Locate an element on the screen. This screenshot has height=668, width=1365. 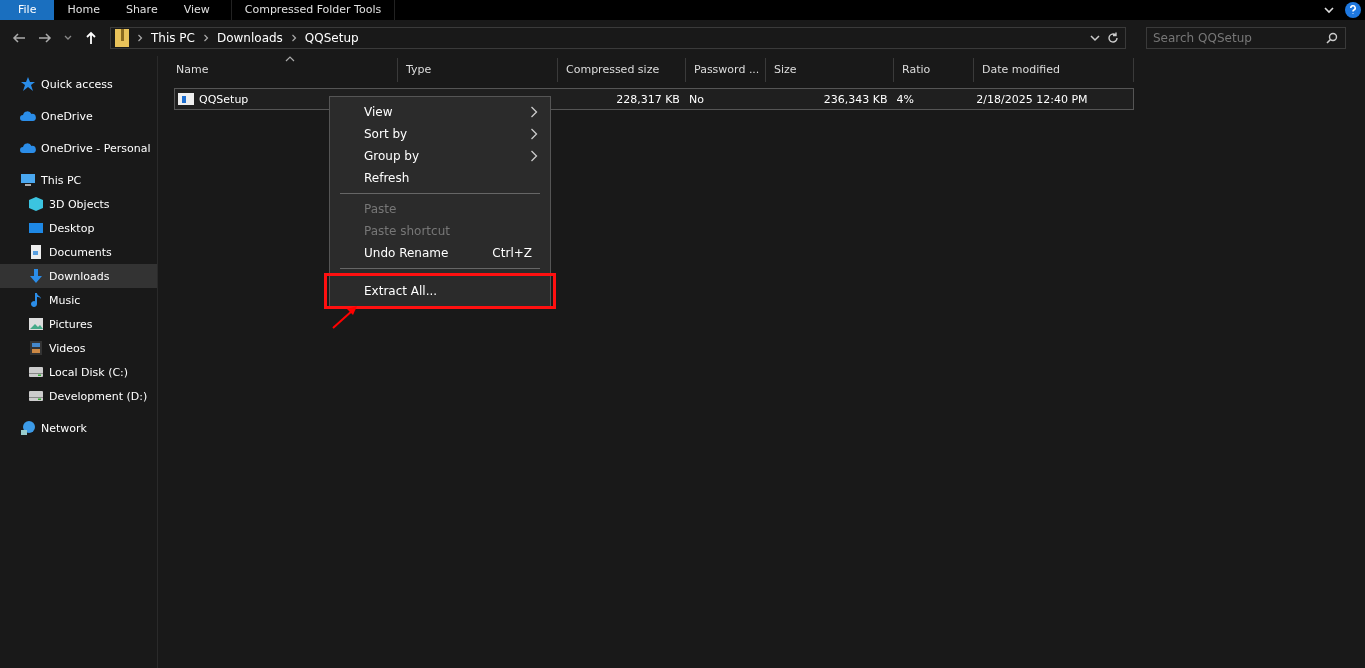
table-cell: No is located at coordinates (696, 99).